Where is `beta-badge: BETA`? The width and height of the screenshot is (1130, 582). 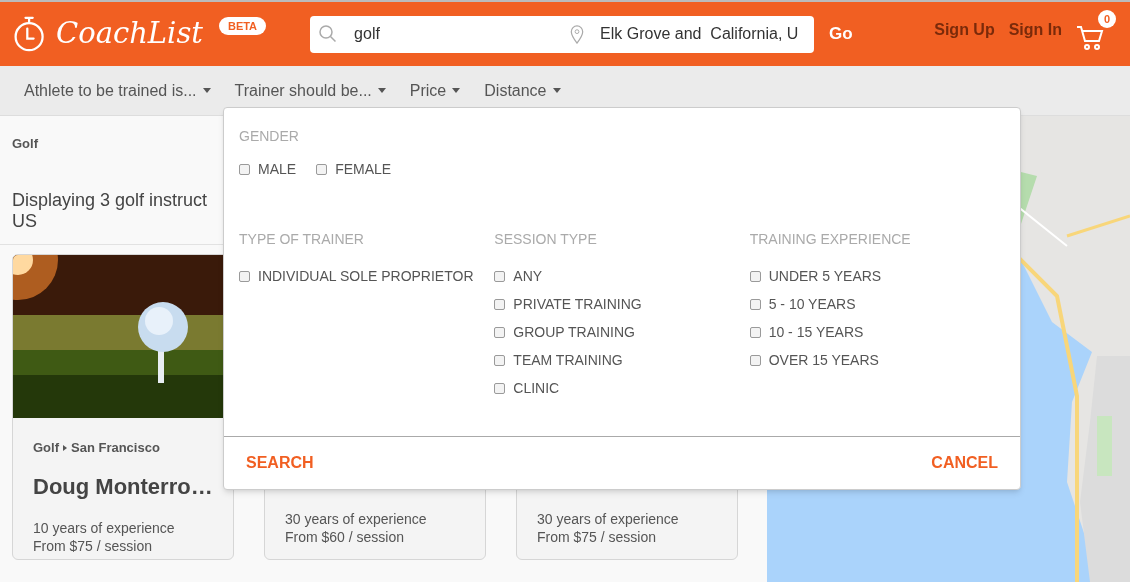 beta-badge: BETA is located at coordinates (242, 26).